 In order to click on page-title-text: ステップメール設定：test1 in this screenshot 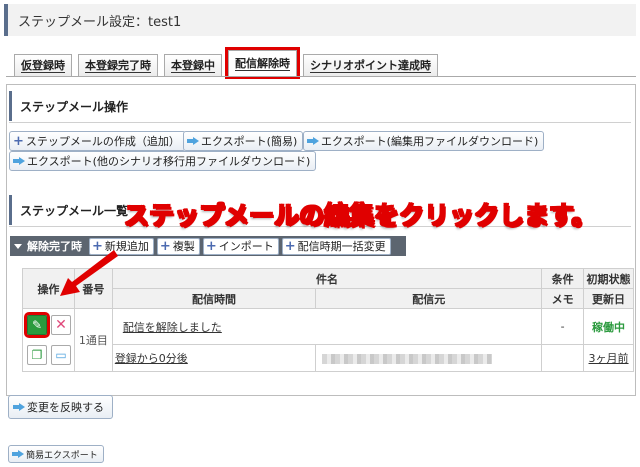, I will do `click(100, 22)`.